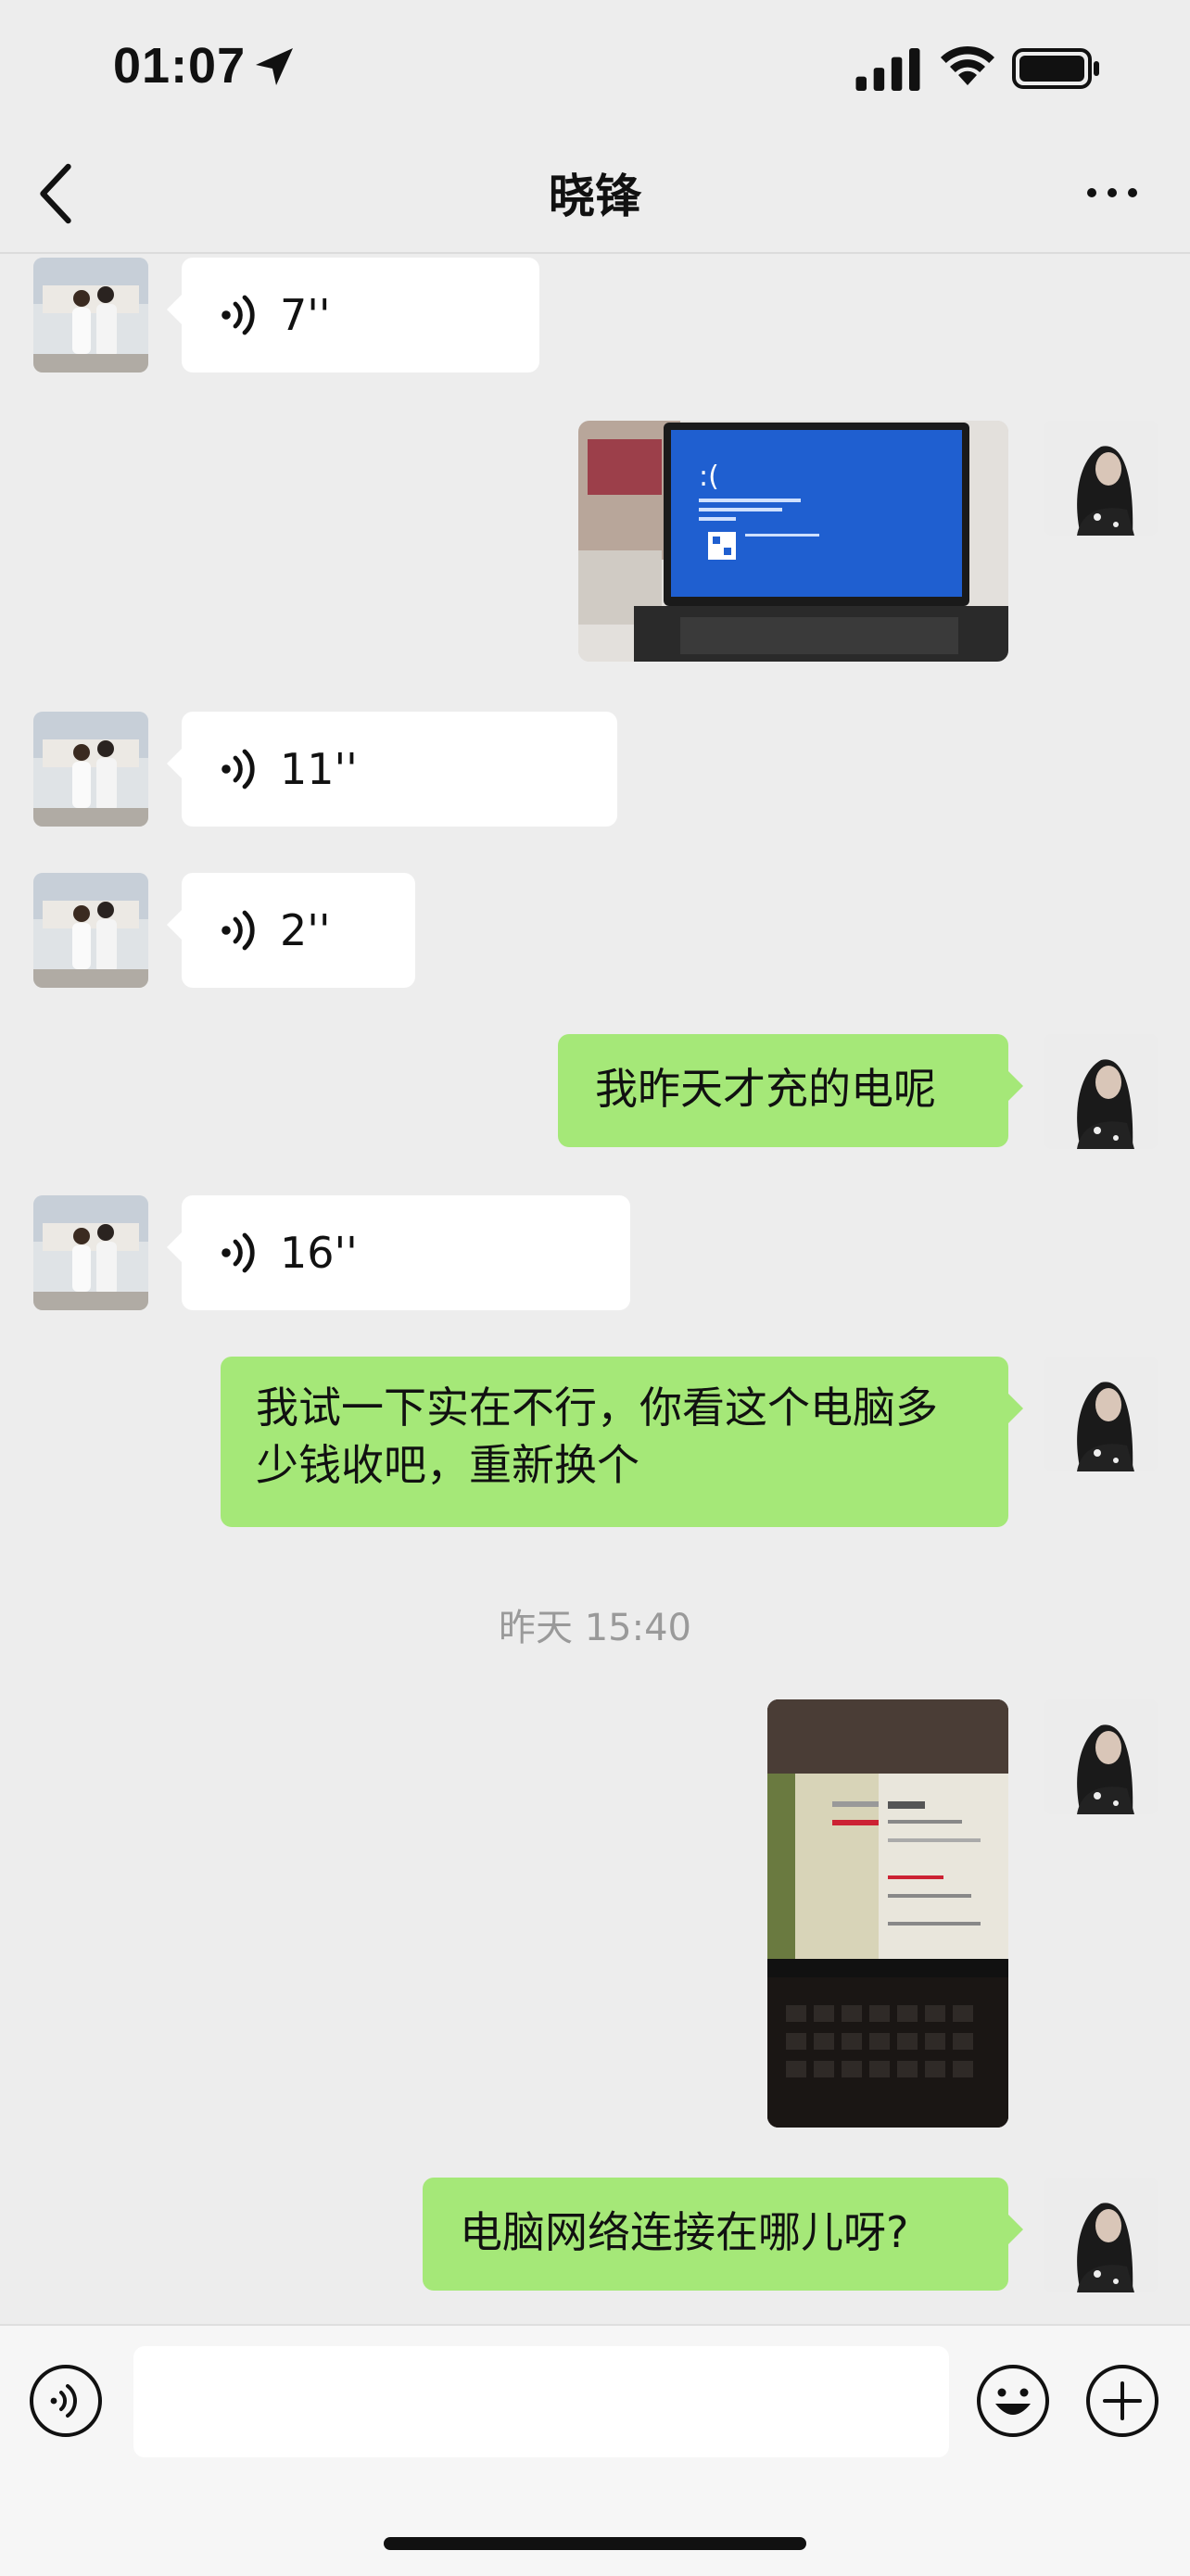 This screenshot has width=1190, height=2576. What do you see at coordinates (597, 1437) in the screenshot?
I see `message-text: 我试一下实在不行，你看这个电脑多少钱收吧，重新换个` at bounding box center [597, 1437].